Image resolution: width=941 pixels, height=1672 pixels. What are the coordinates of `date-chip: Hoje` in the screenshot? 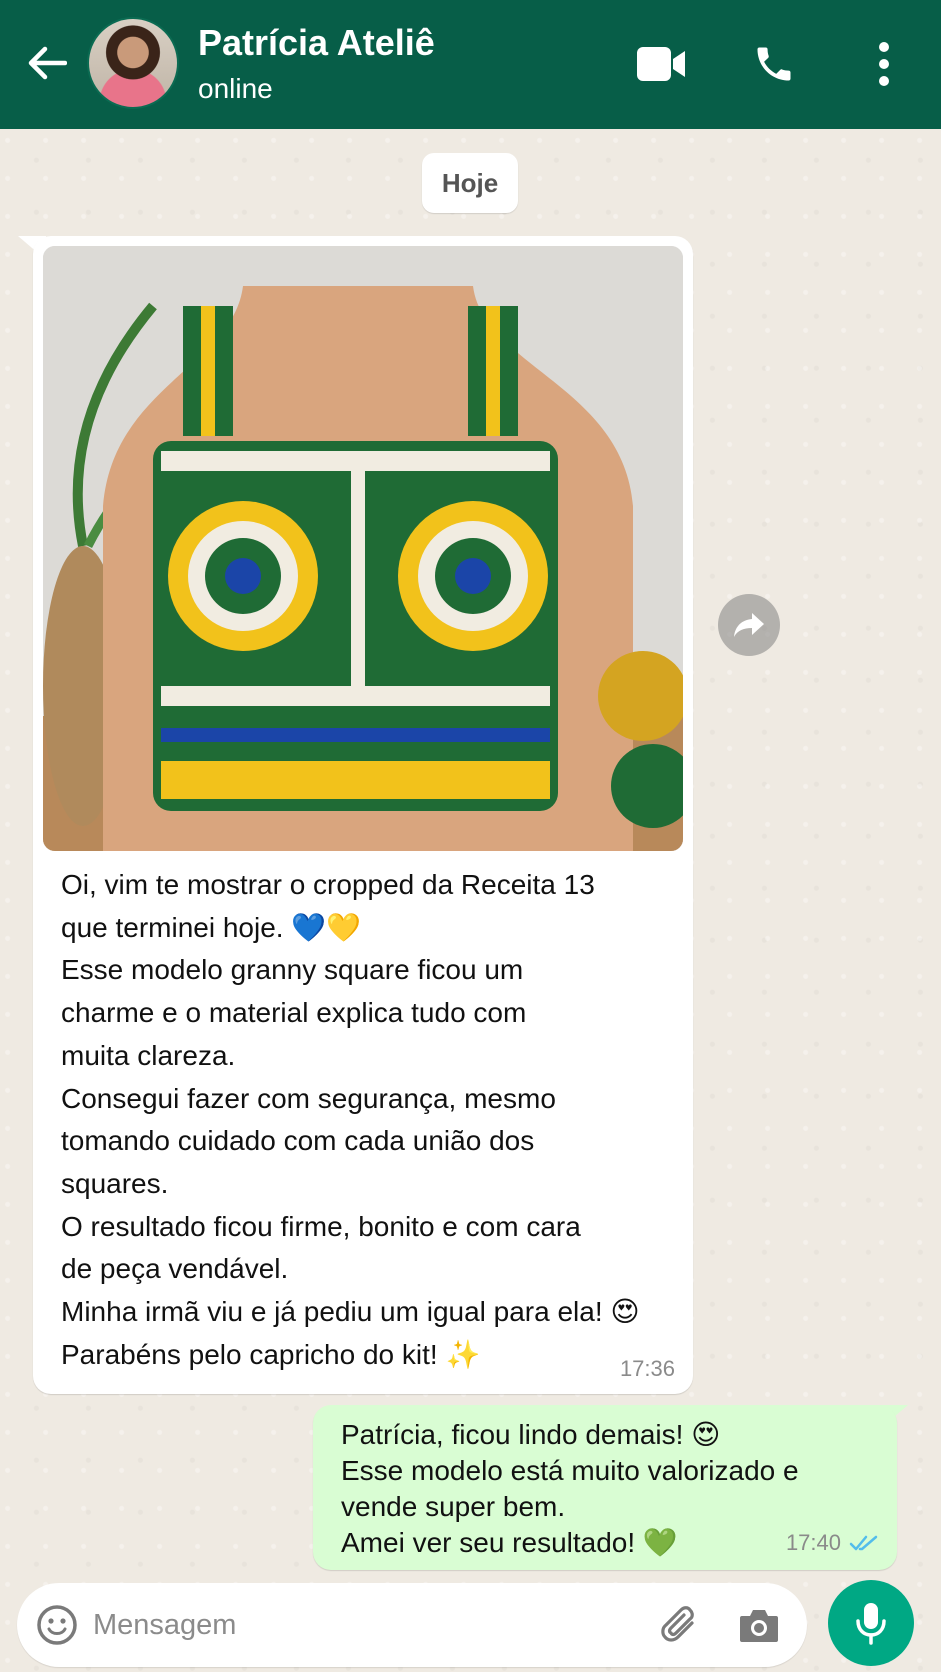 It's located at (470, 183).